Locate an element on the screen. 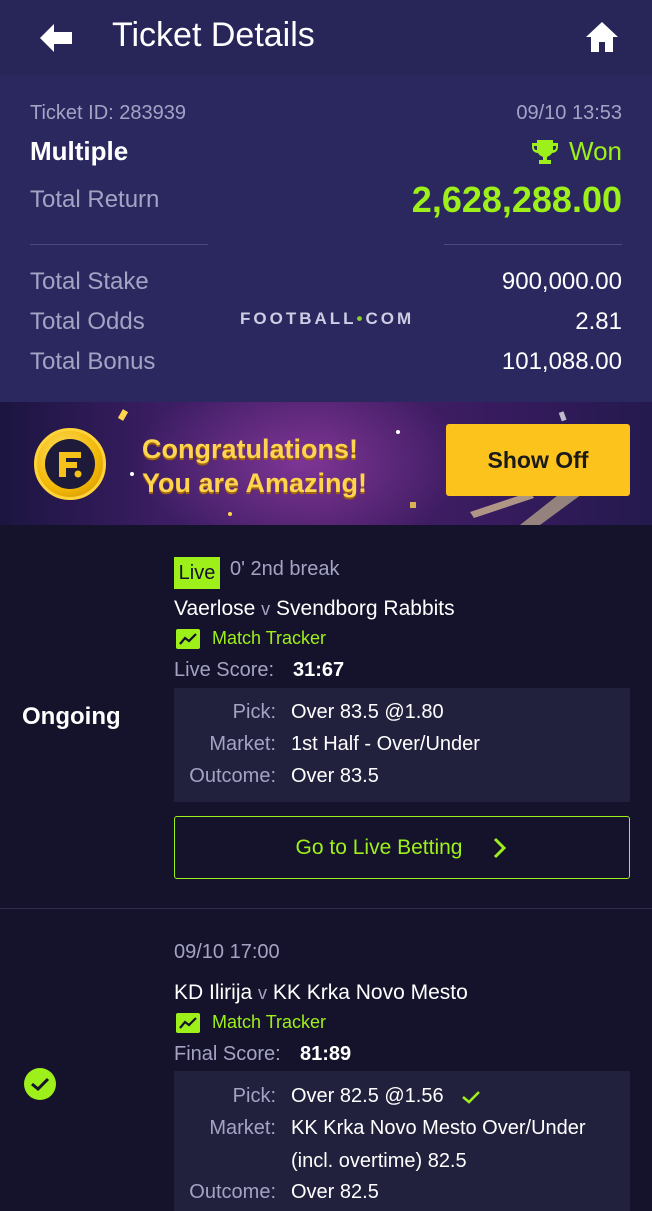  match-teams: Vaerlose v Svendborg Rabbits is located at coordinates (314, 609).